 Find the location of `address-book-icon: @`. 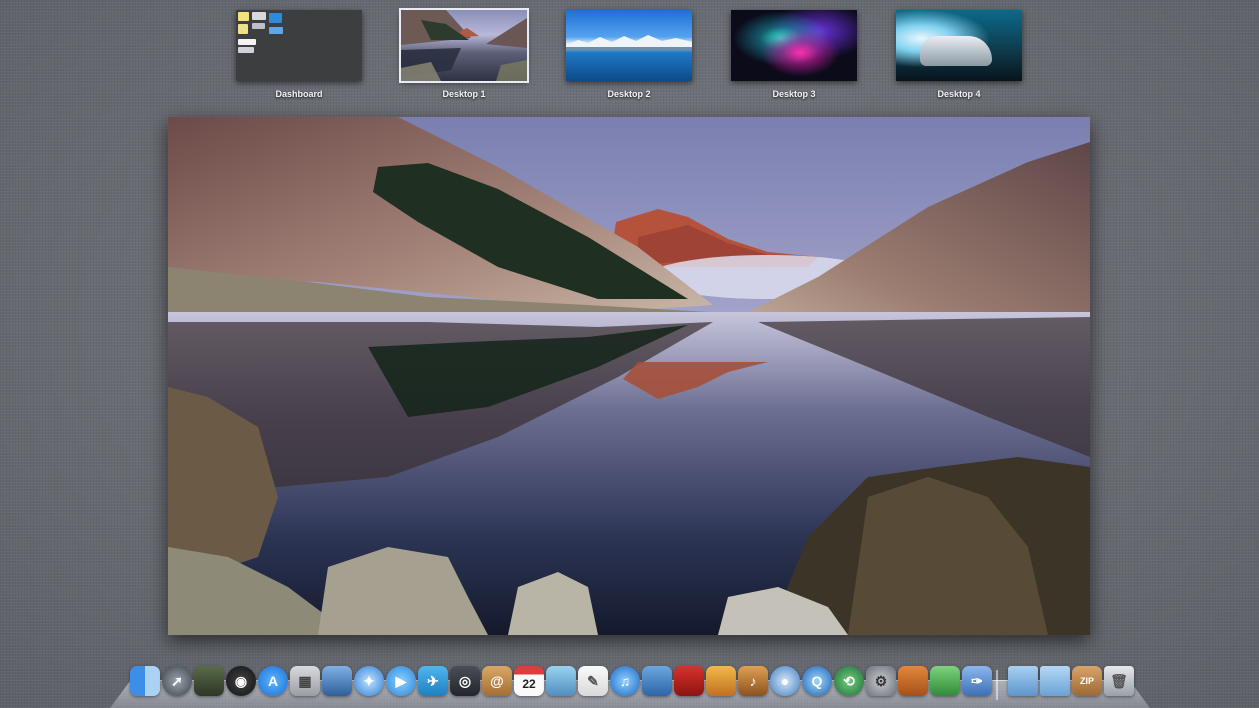

address-book-icon: @ is located at coordinates (497, 681).